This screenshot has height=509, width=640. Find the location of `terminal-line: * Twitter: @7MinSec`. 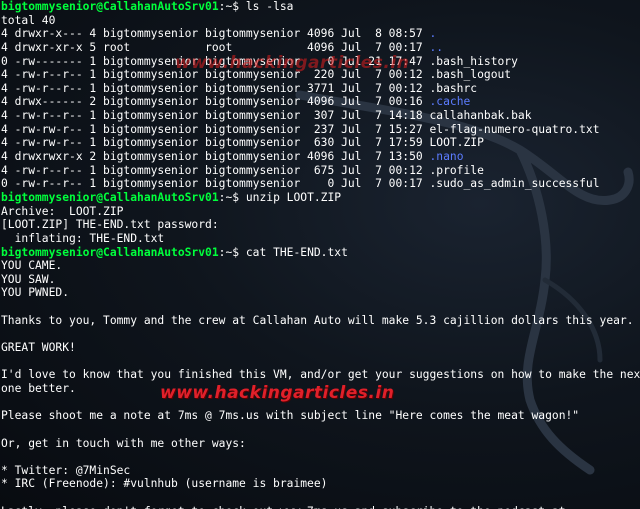

terminal-line: * Twitter: @7MinSec is located at coordinates (320, 471).